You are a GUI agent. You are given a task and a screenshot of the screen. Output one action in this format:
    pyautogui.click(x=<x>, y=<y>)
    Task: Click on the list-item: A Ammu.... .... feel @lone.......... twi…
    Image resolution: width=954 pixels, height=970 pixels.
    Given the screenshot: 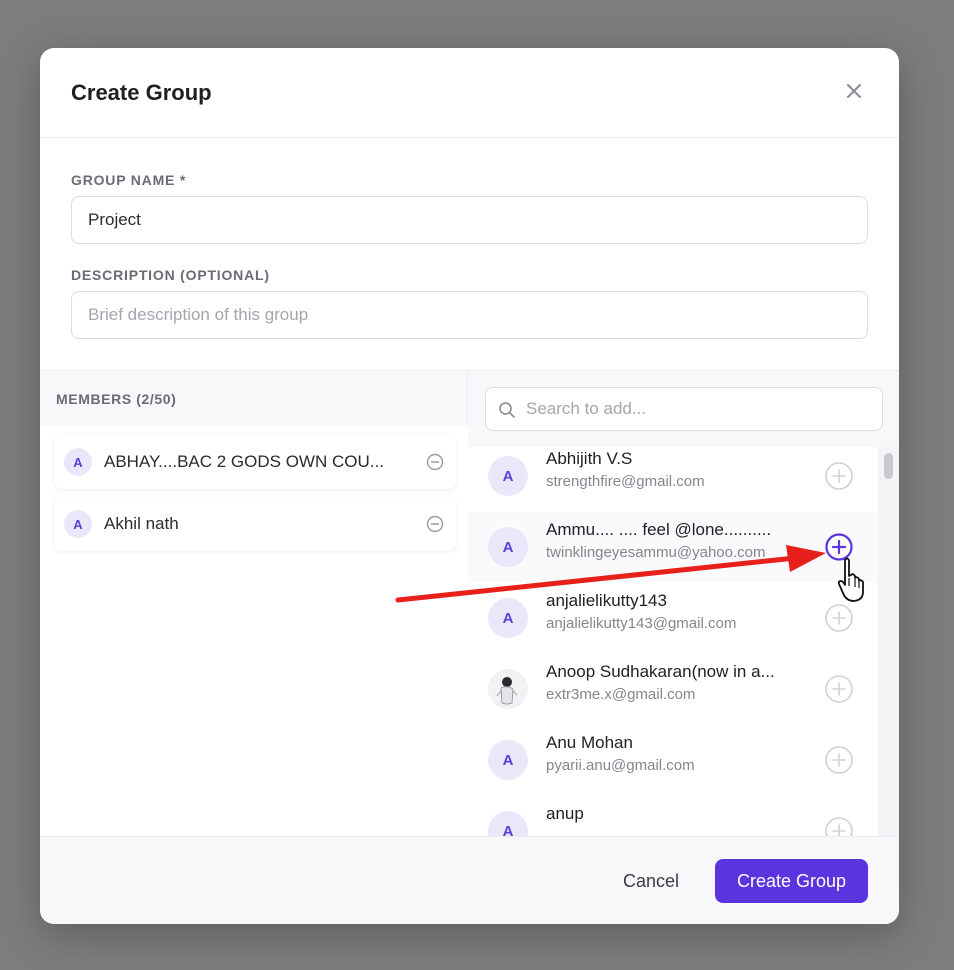 What is the action you would take?
    pyautogui.click(x=673, y=547)
    